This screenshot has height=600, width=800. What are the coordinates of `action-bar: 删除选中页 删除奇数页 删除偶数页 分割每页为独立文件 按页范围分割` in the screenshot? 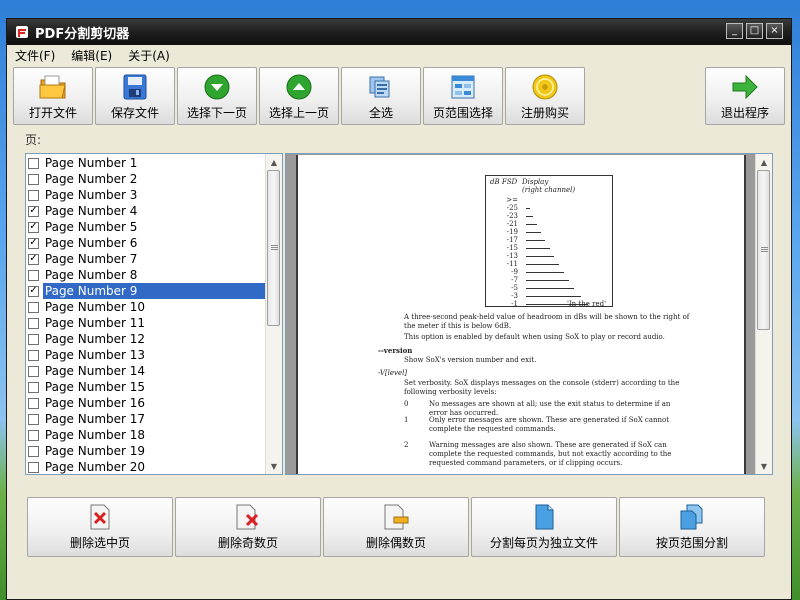 It's located at (399, 528).